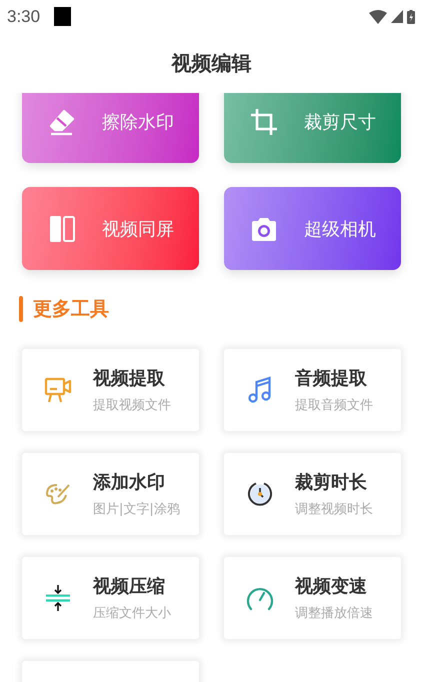 The height and width of the screenshot is (682, 423). I want to click on video-camera-icon, so click(58, 390).